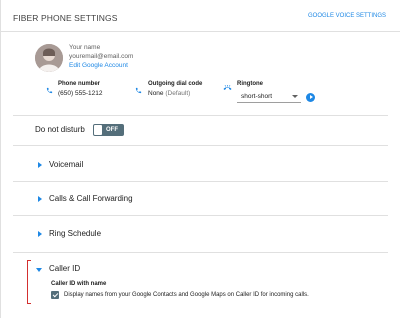  I want to click on caller-id-checkbox, so click(55, 295).